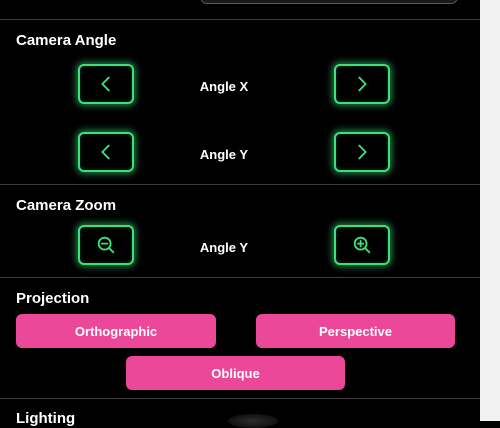 This screenshot has width=500, height=428. Describe the element at coordinates (46, 418) in the screenshot. I see `lighting-title: Lighting` at that location.